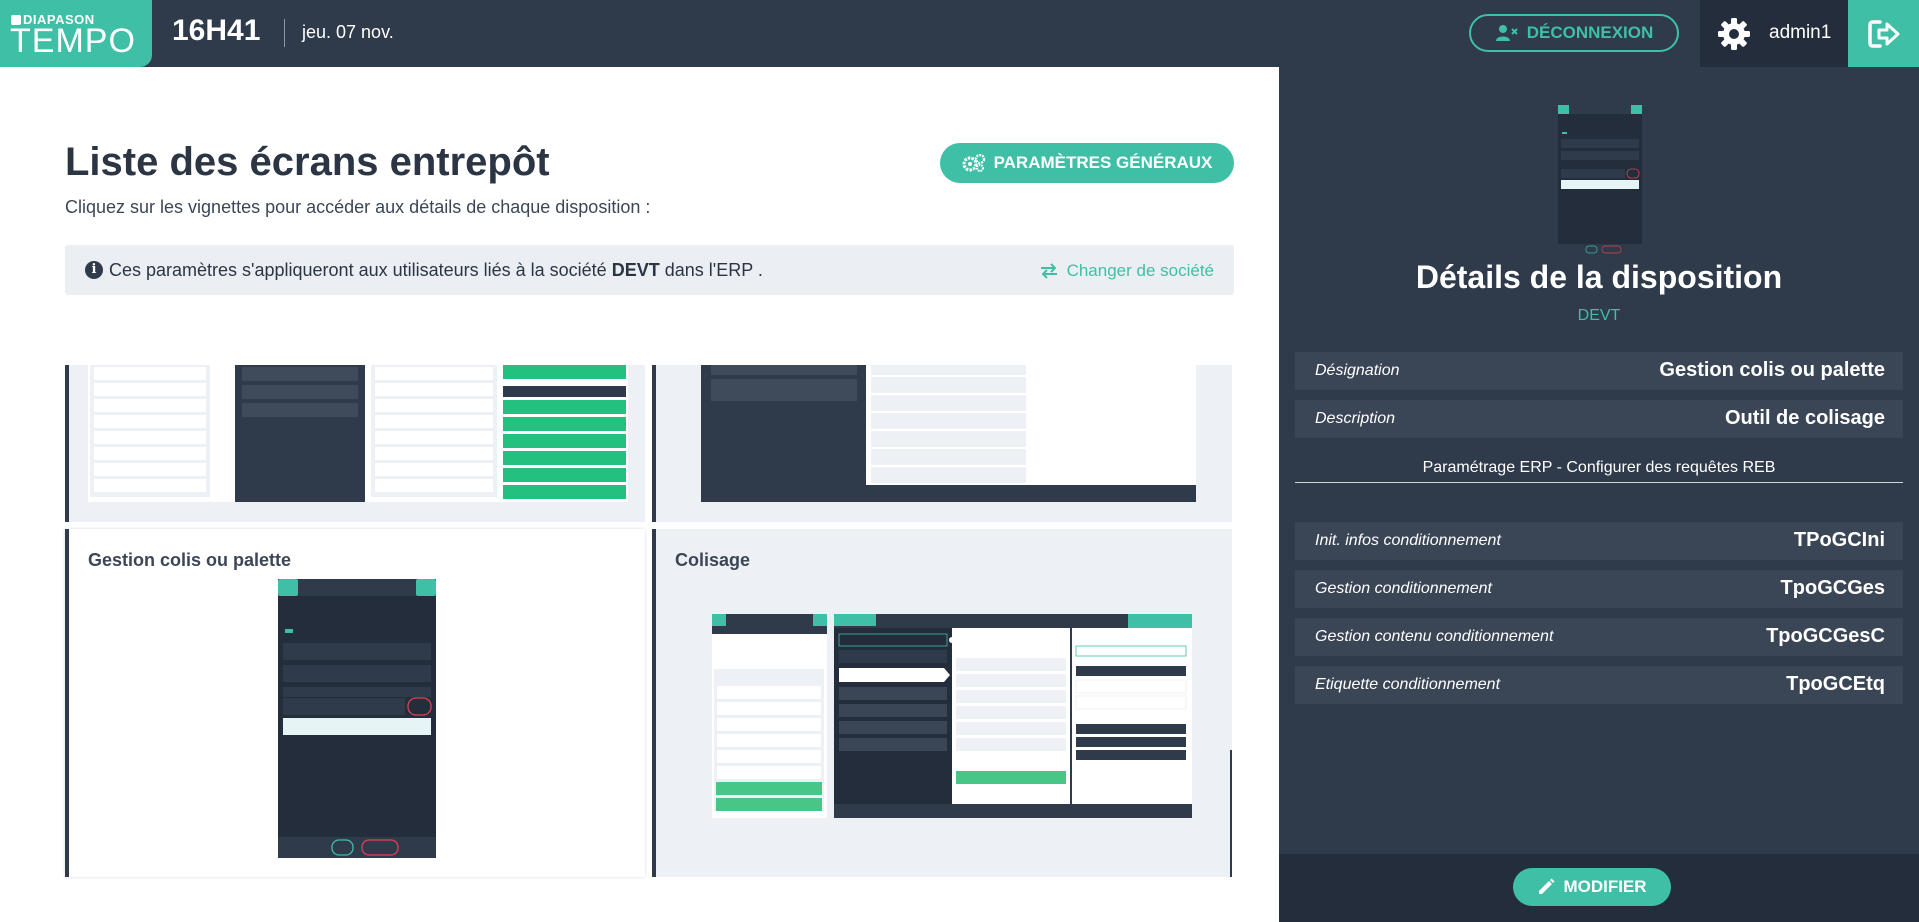 Image resolution: width=1919 pixels, height=922 pixels. Describe the element at coordinates (1231, 813) in the screenshot. I see `scroll-indicator` at that location.